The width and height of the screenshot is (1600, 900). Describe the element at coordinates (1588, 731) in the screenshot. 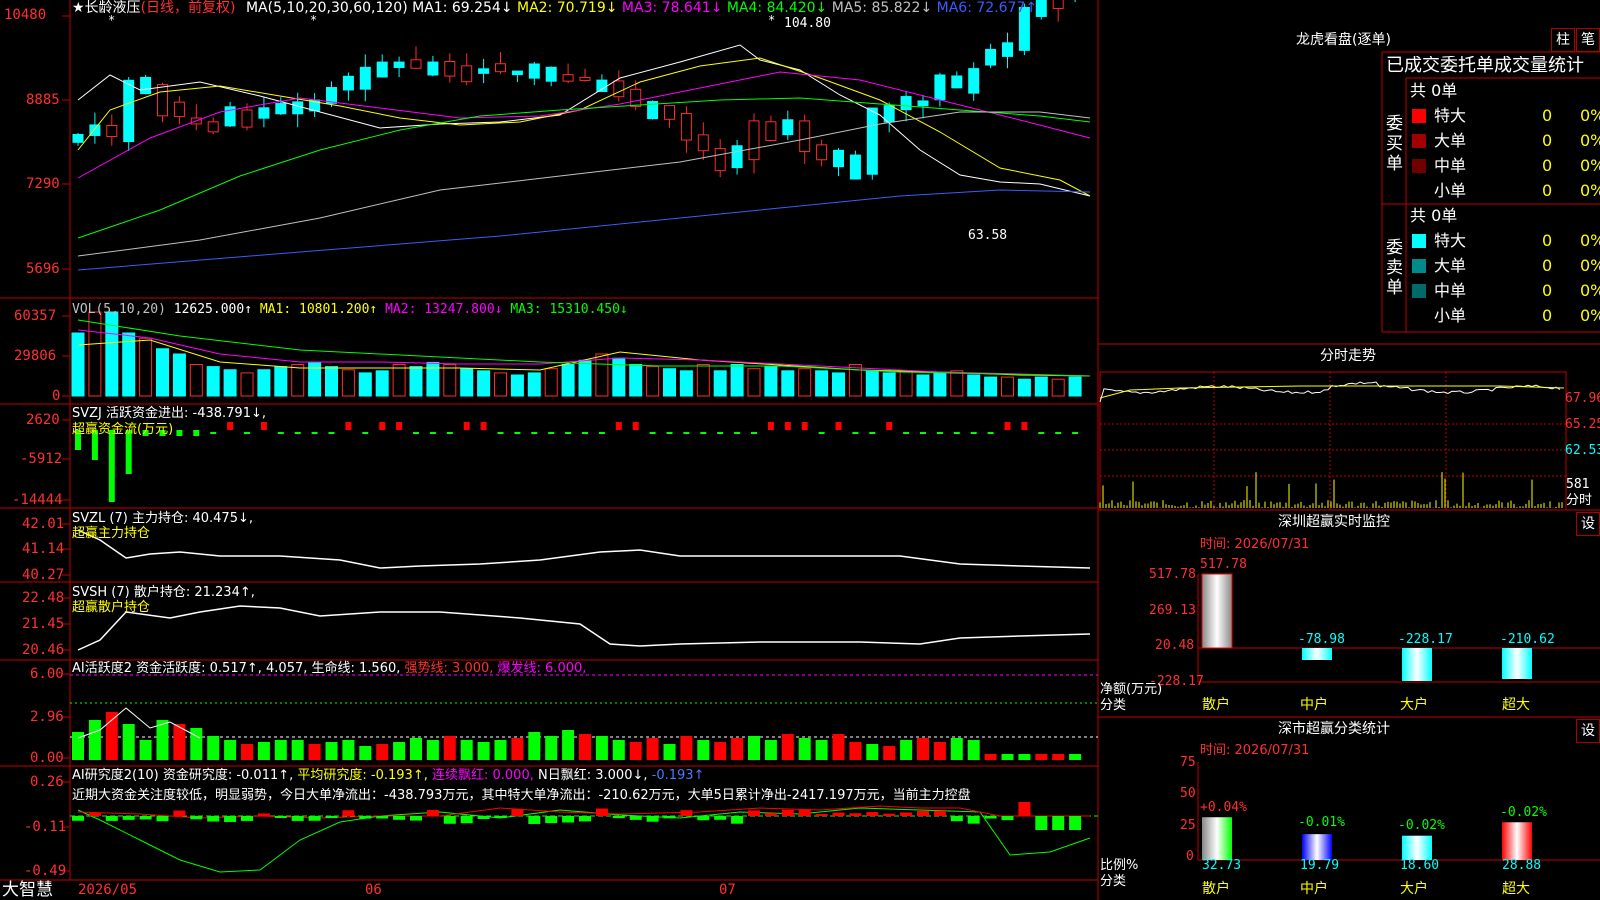

I see `stat-settings-button: 设` at that location.